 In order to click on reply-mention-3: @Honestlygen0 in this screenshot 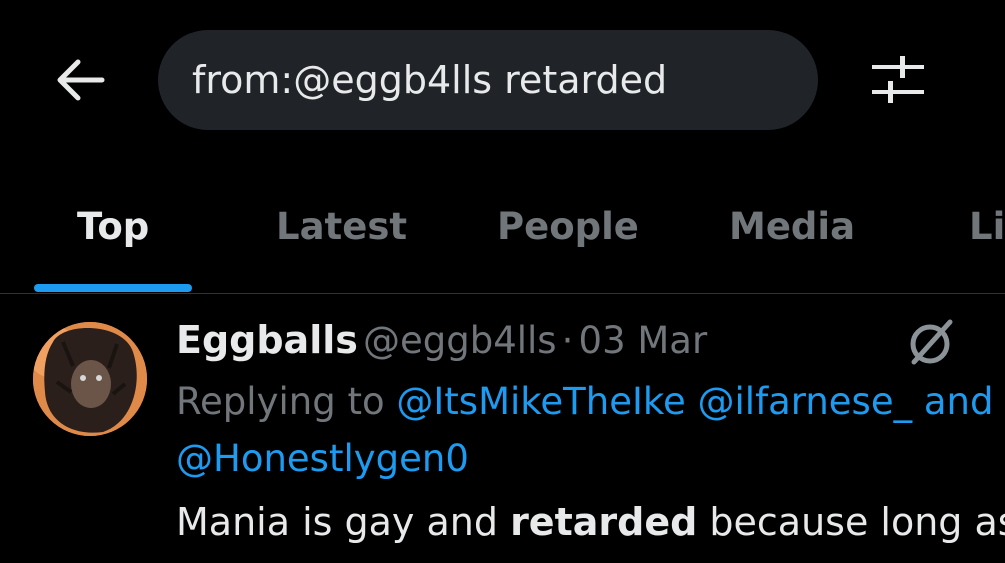, I will do `click(322, 458)`.